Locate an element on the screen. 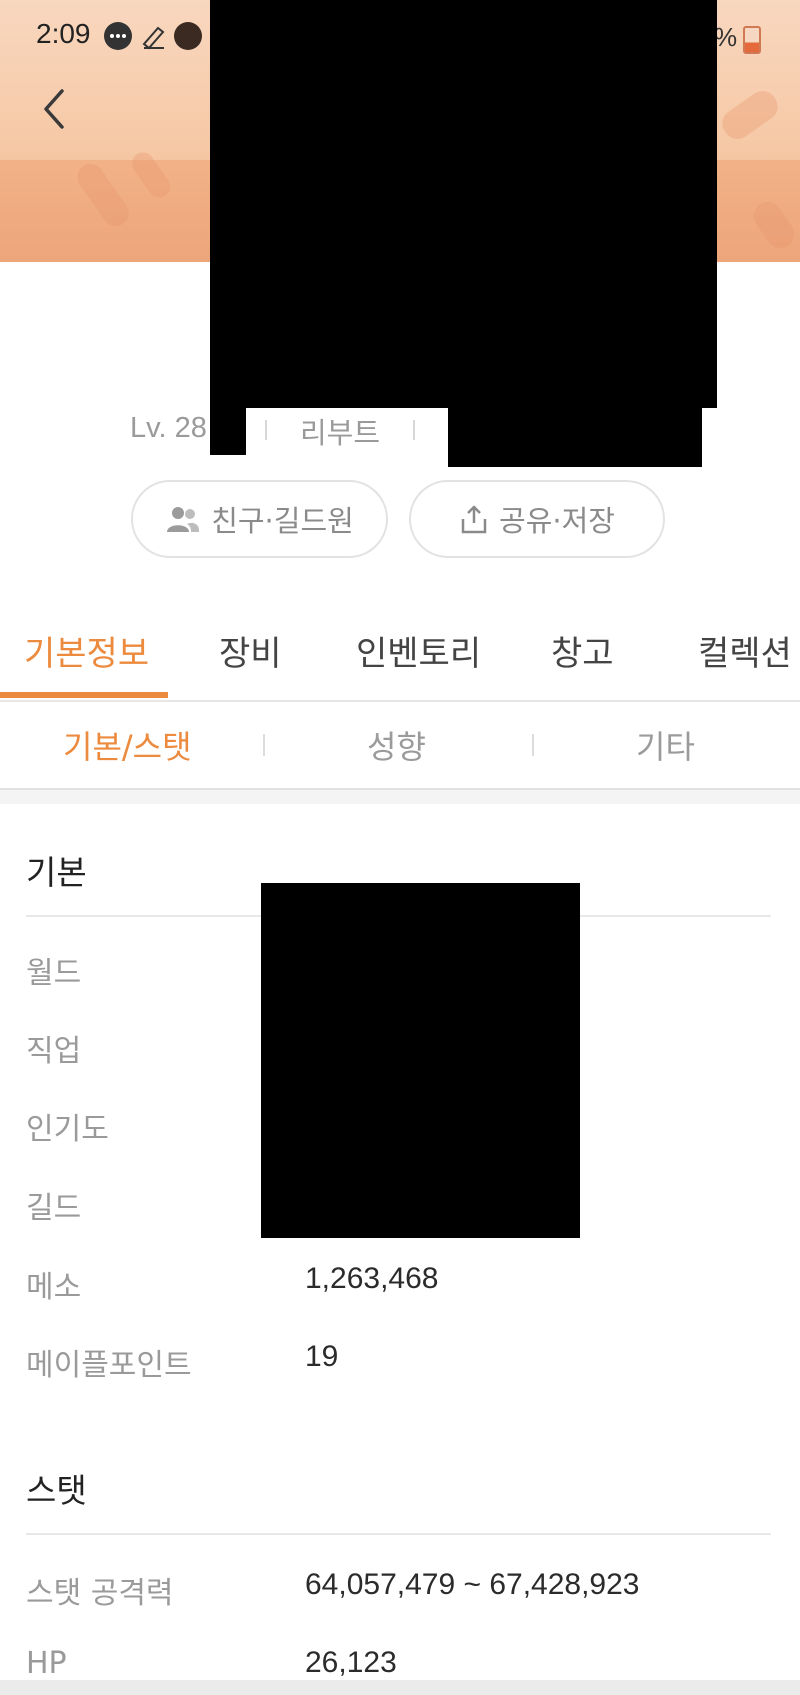  meso-label: 메소 is located at coordinates (54, 1287).